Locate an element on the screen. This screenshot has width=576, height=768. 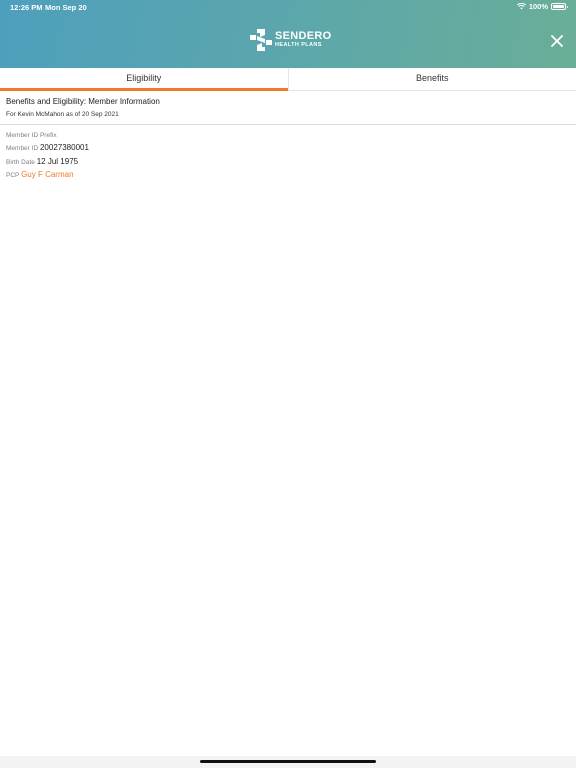
member-id-prefix-row: Member ID Prefix is located at coordinates (31, 134).